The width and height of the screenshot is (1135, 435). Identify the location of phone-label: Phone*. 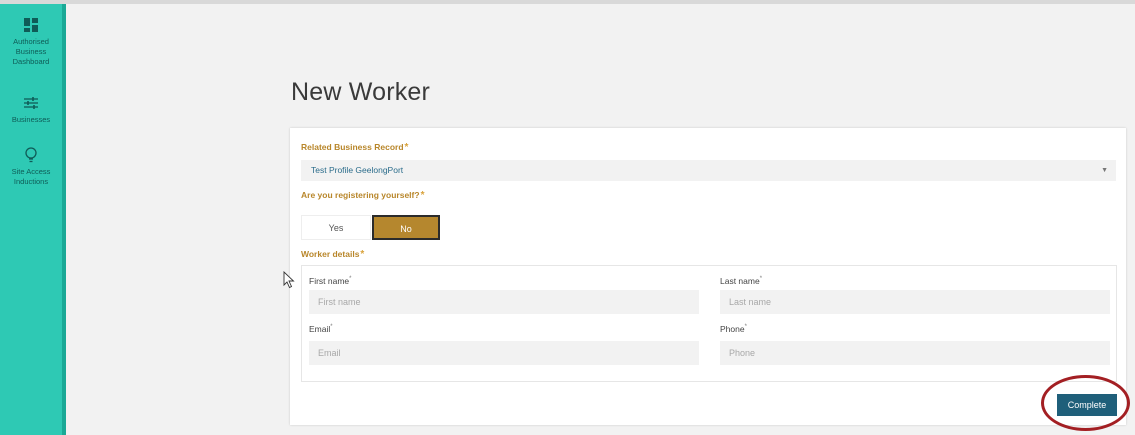
(733, 329).